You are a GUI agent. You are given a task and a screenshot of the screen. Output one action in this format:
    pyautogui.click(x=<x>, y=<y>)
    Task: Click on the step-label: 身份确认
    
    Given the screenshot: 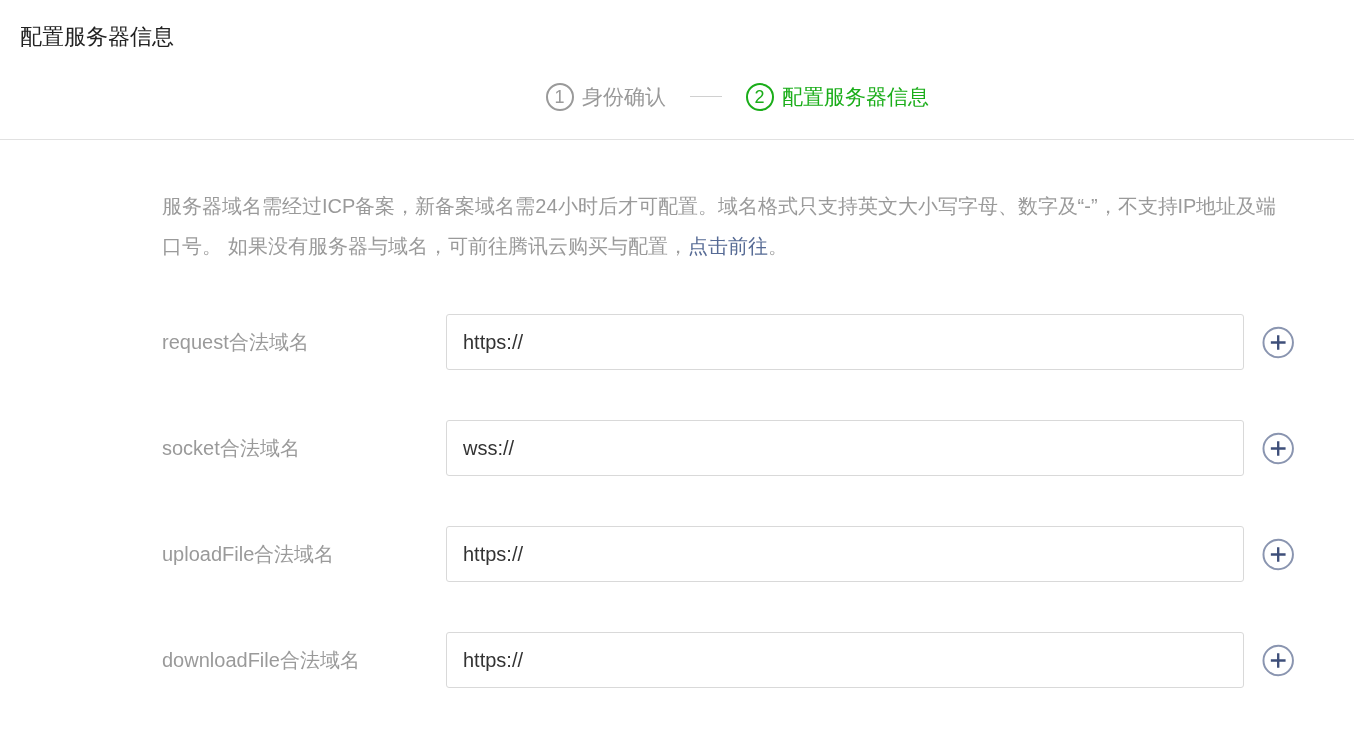 What is the action you would take?
    pyautogui.click(x=623, y=96)
    